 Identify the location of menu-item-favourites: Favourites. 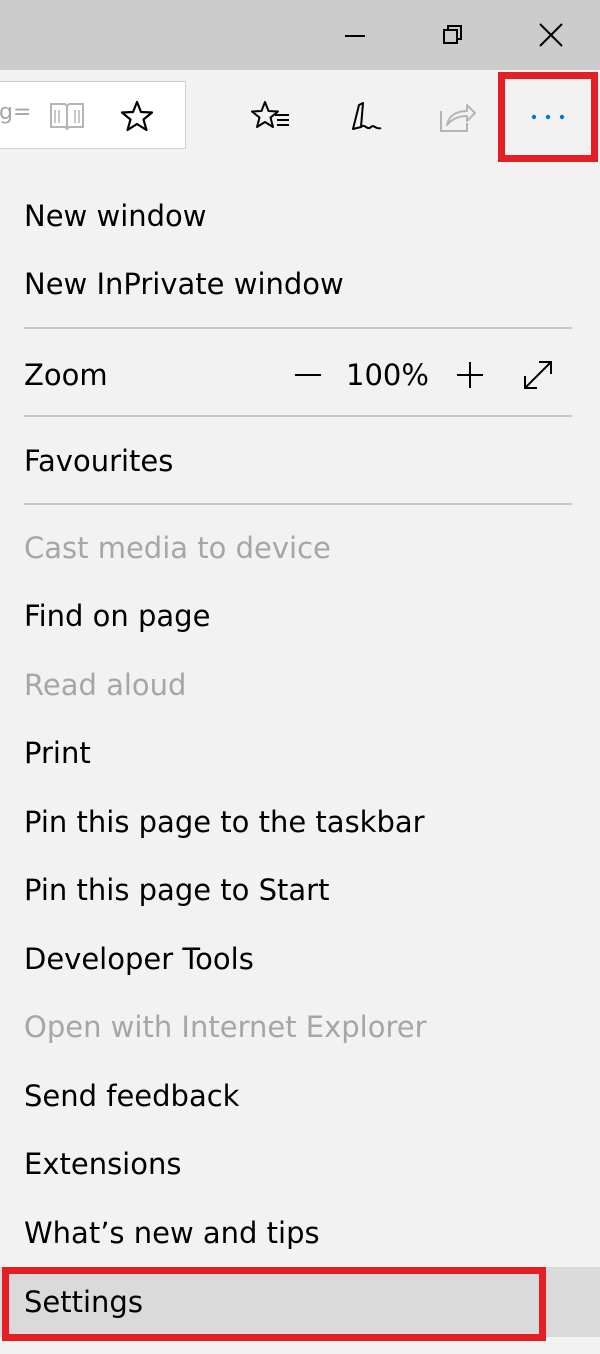
(300, 461).